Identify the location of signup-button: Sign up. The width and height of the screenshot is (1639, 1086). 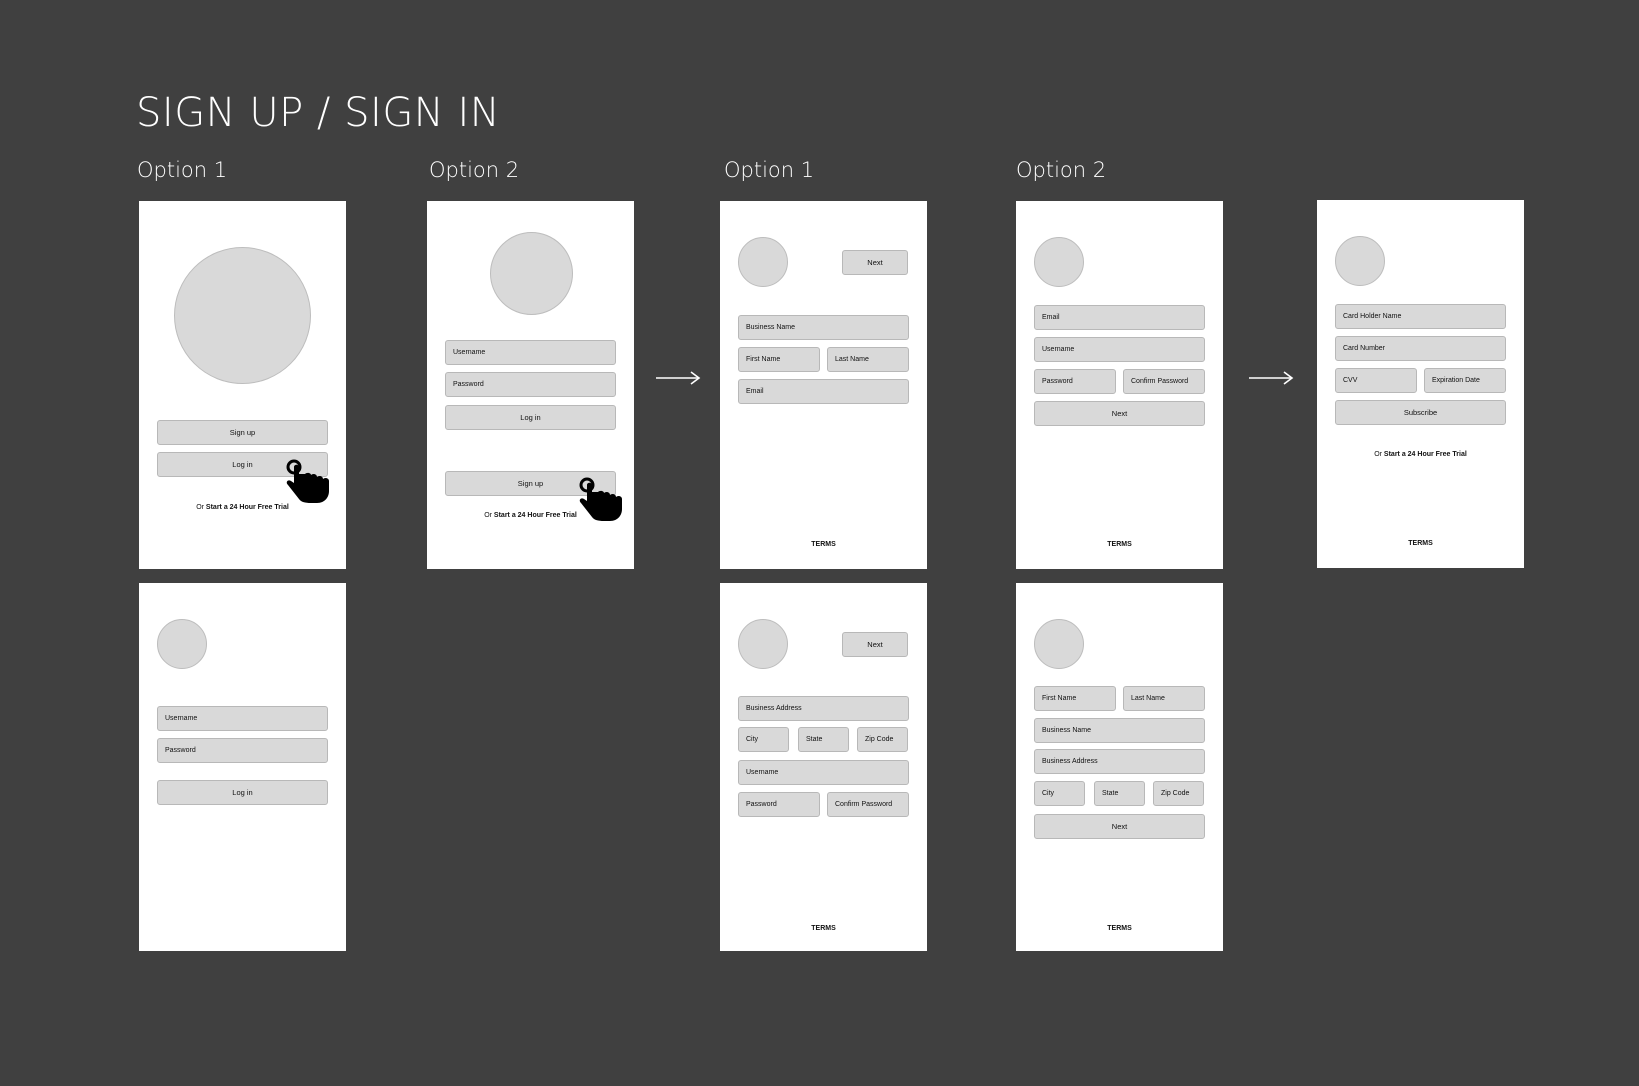
(242, 432).